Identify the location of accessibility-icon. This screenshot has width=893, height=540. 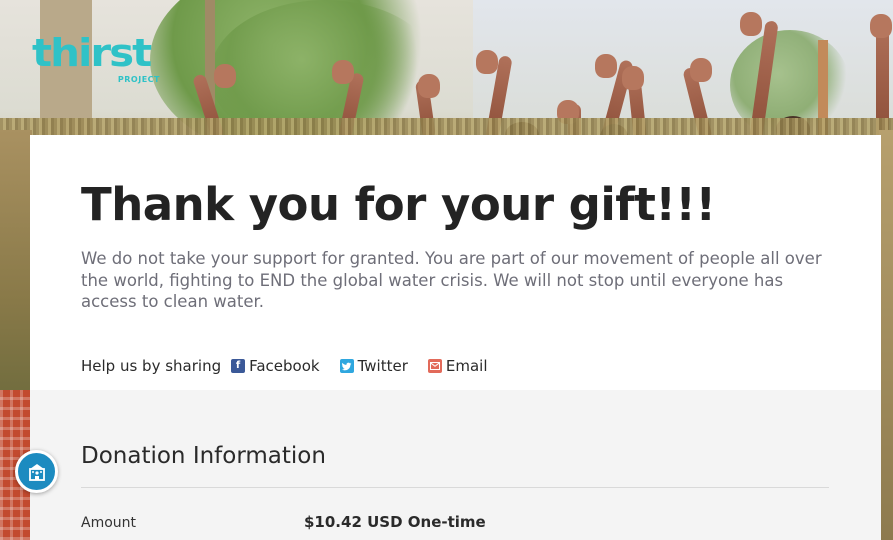
(36, 472).